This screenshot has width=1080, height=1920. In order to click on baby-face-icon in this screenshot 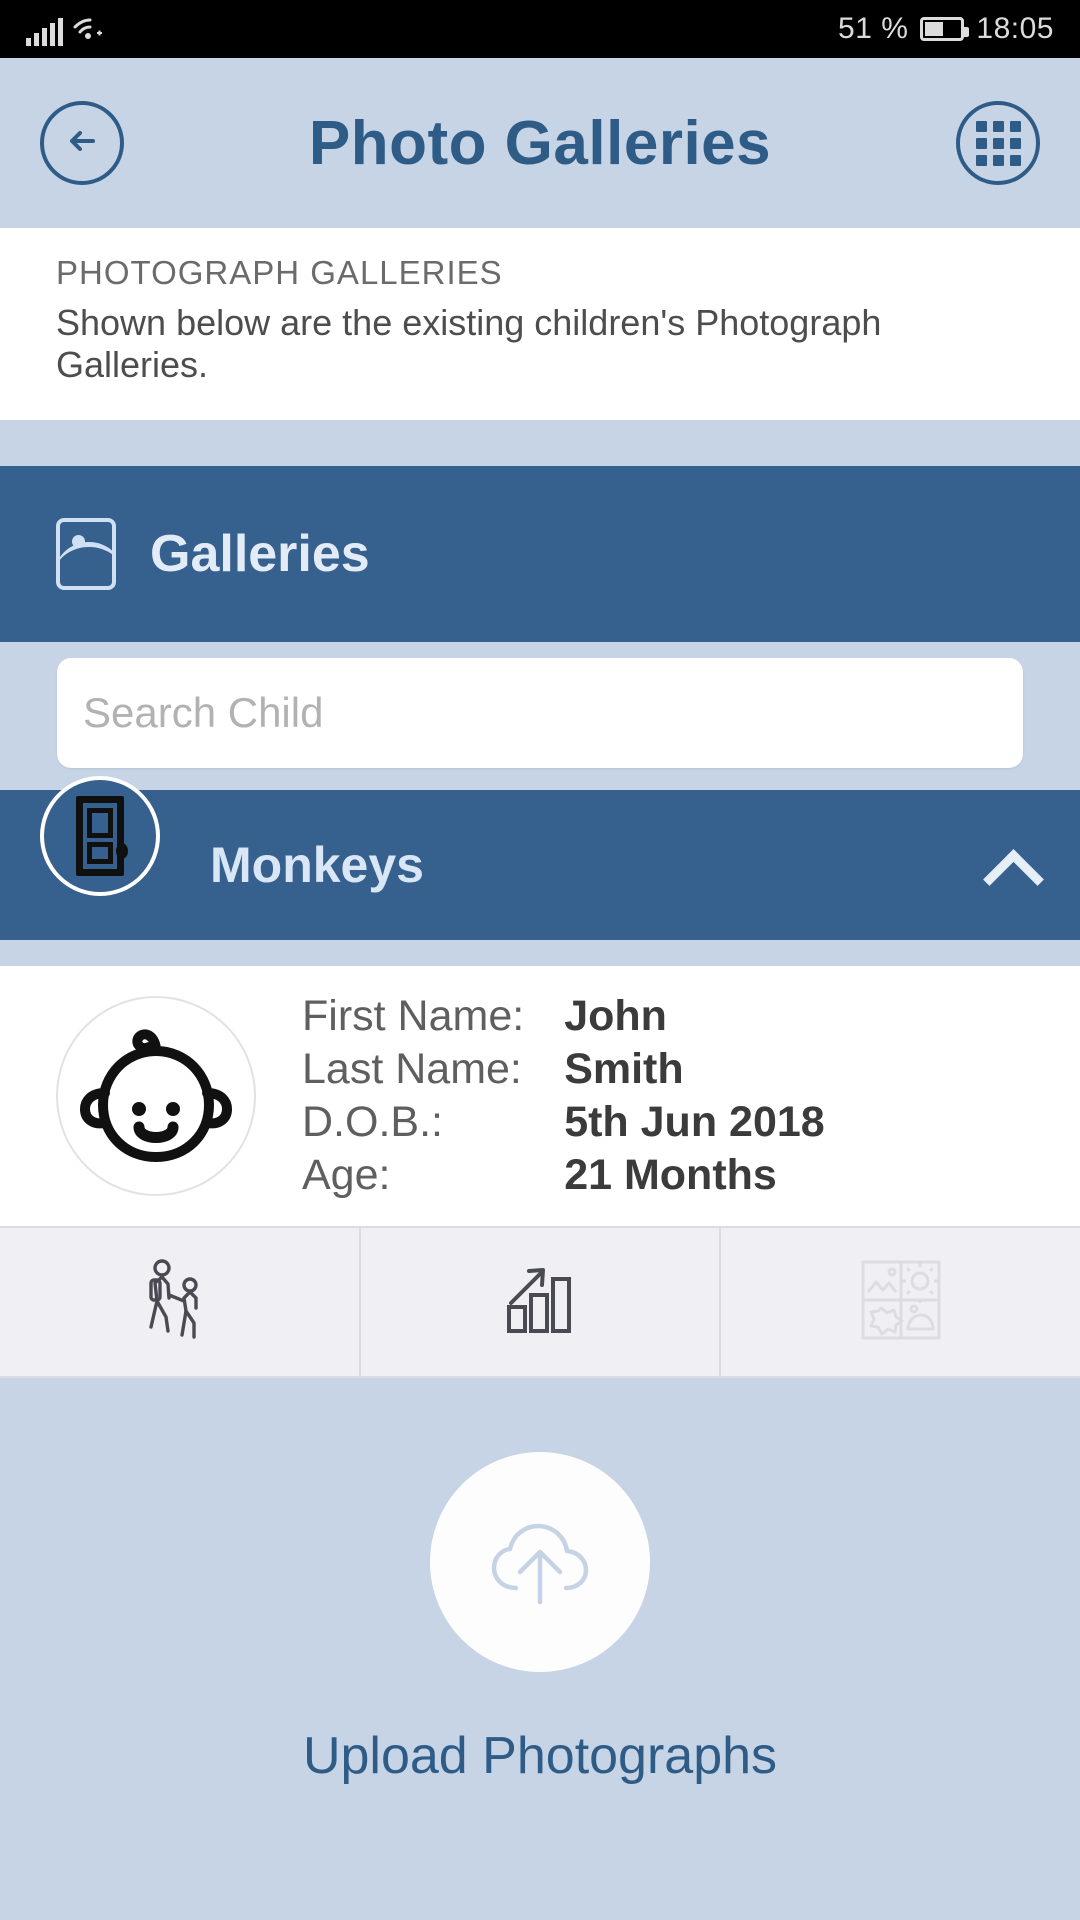, I will do `click(156, 1096)`.